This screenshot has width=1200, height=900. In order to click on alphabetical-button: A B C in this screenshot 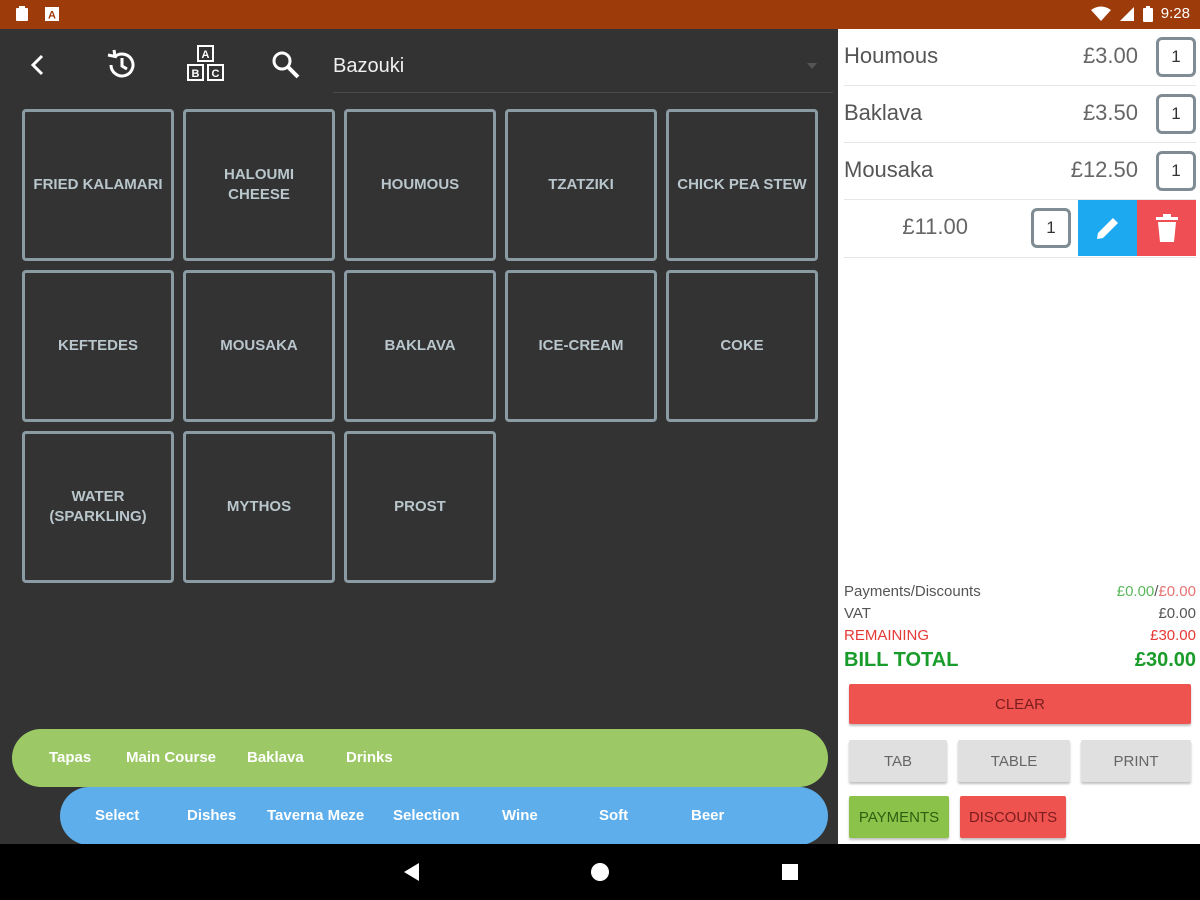, I will do `click(206, 65)`.